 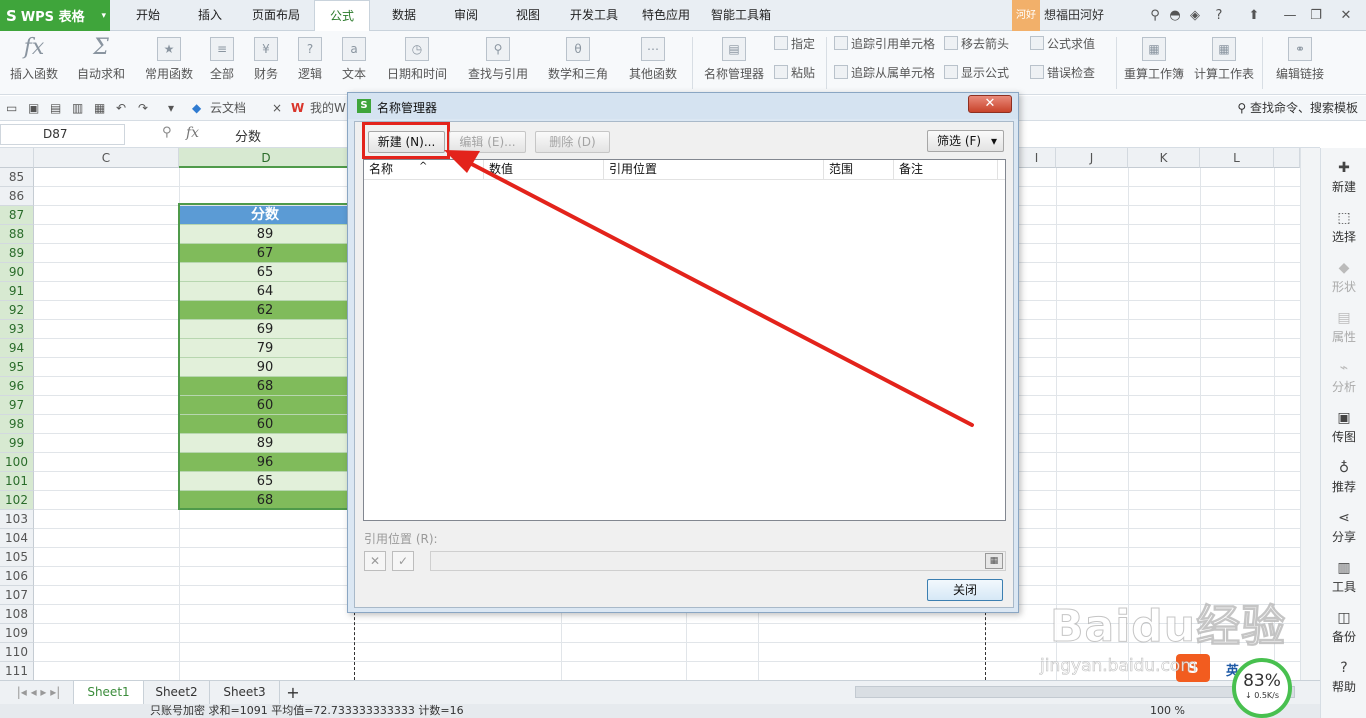 What do you see at coordinates (266, 158) in the screenshot?
I see `column-header-d: D` at bounding box center [266, 158].